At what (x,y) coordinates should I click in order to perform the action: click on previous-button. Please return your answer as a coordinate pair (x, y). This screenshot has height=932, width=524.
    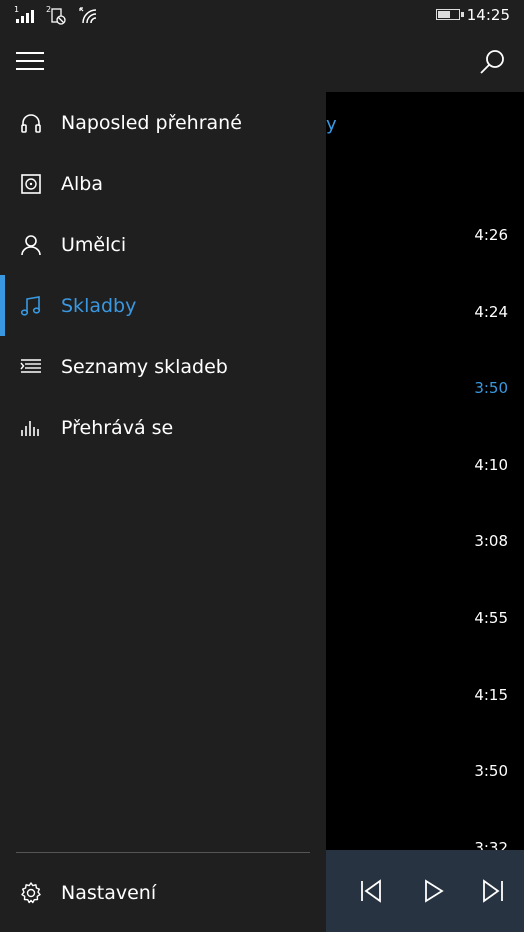
    Looking at the image, I should click on (371, 891).